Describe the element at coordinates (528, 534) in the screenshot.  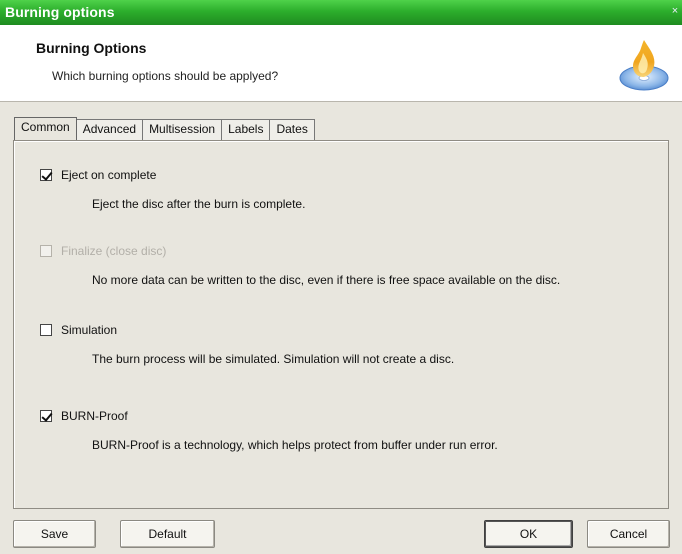
I see `ok-button: OK` at that location.